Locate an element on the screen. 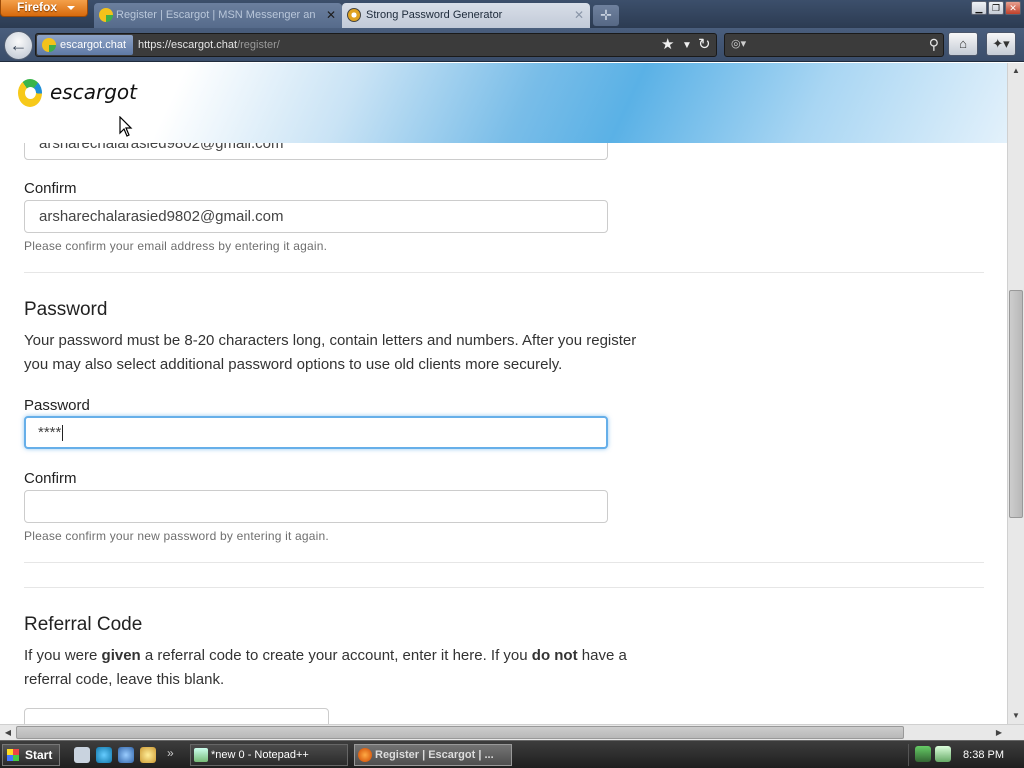  tab-title: Register | Escargot | MSN Messenger an is located at coordinates (216, 15).